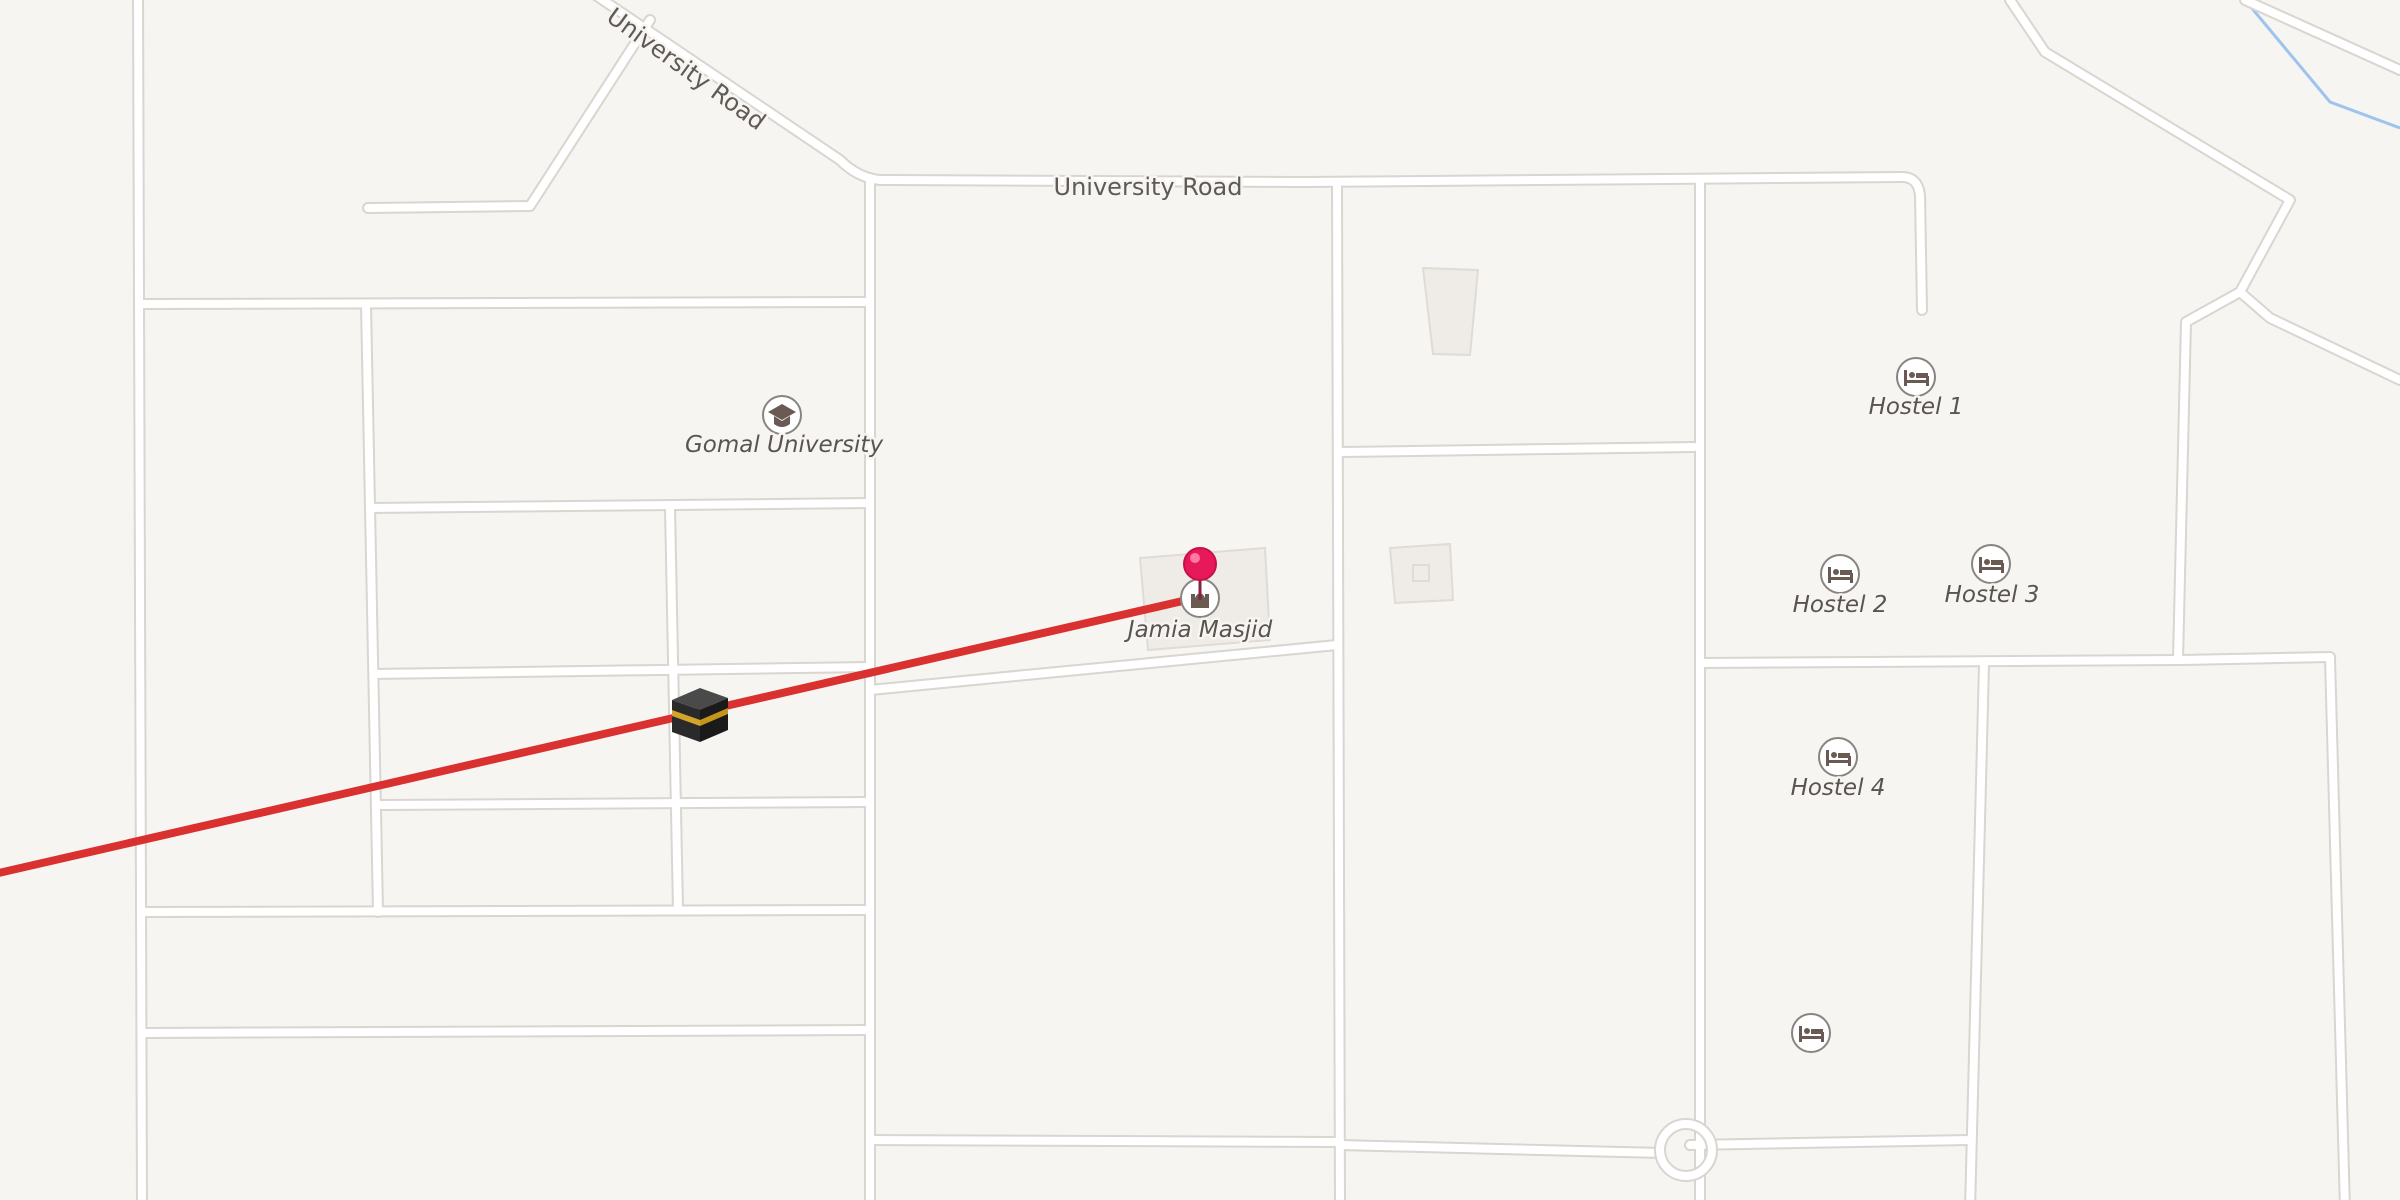 Image resolution: width=2400 pixels, height=1200 pixels. I want to click on poi-hostel-unlabeled, so click(1811, 1033).